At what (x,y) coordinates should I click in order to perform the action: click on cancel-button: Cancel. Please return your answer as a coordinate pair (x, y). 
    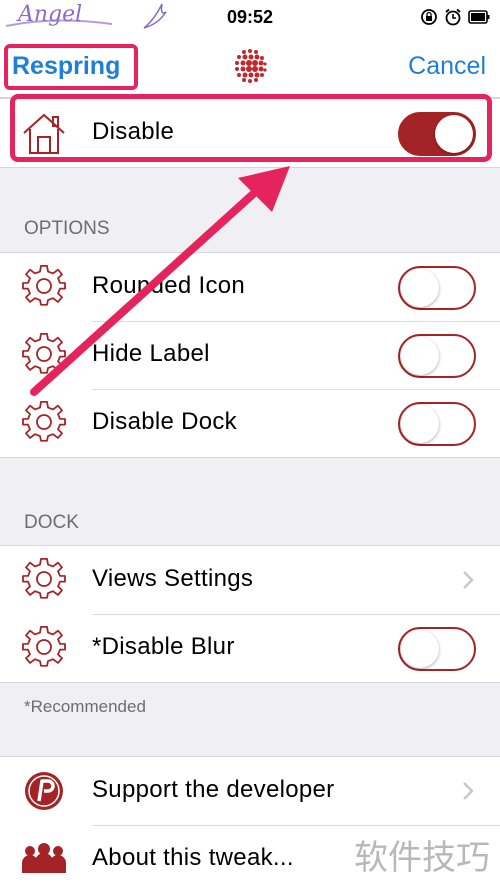
    Looking at the image, I should click on (447, 66).